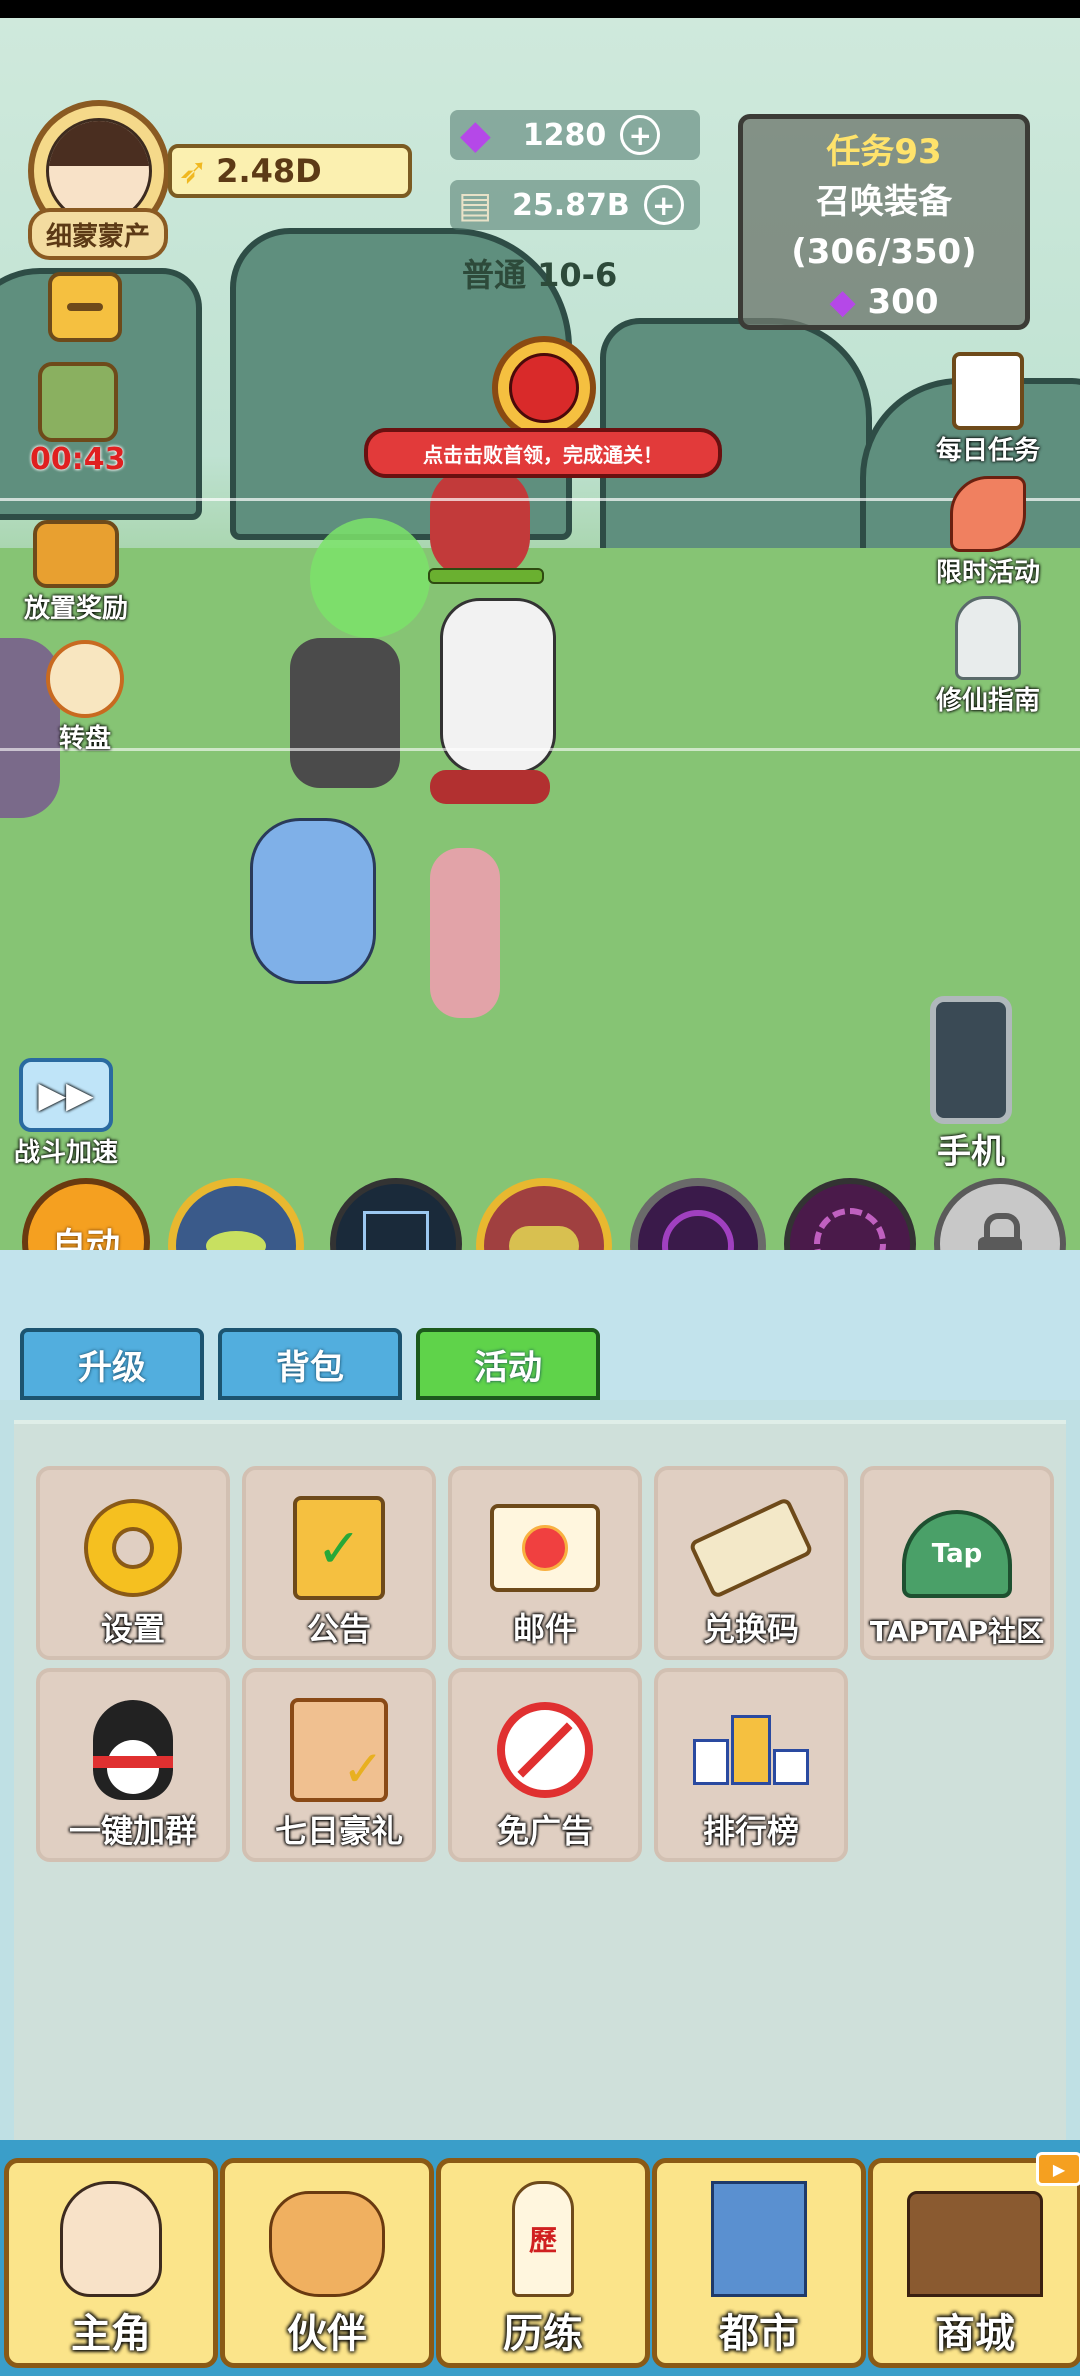 The image size is (1080, 2376). I want to click on nav-training-label: 历练, so click(543, 2334).